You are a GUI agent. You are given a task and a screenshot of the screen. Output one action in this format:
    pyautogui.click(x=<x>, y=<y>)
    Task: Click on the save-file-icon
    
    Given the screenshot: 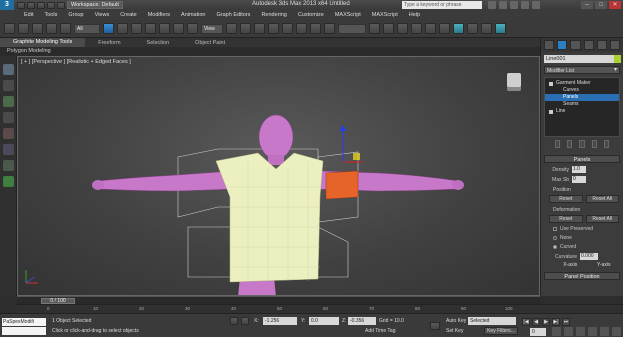 What is the action you would take?
    pyautogui.click(x=41, y=5)
    